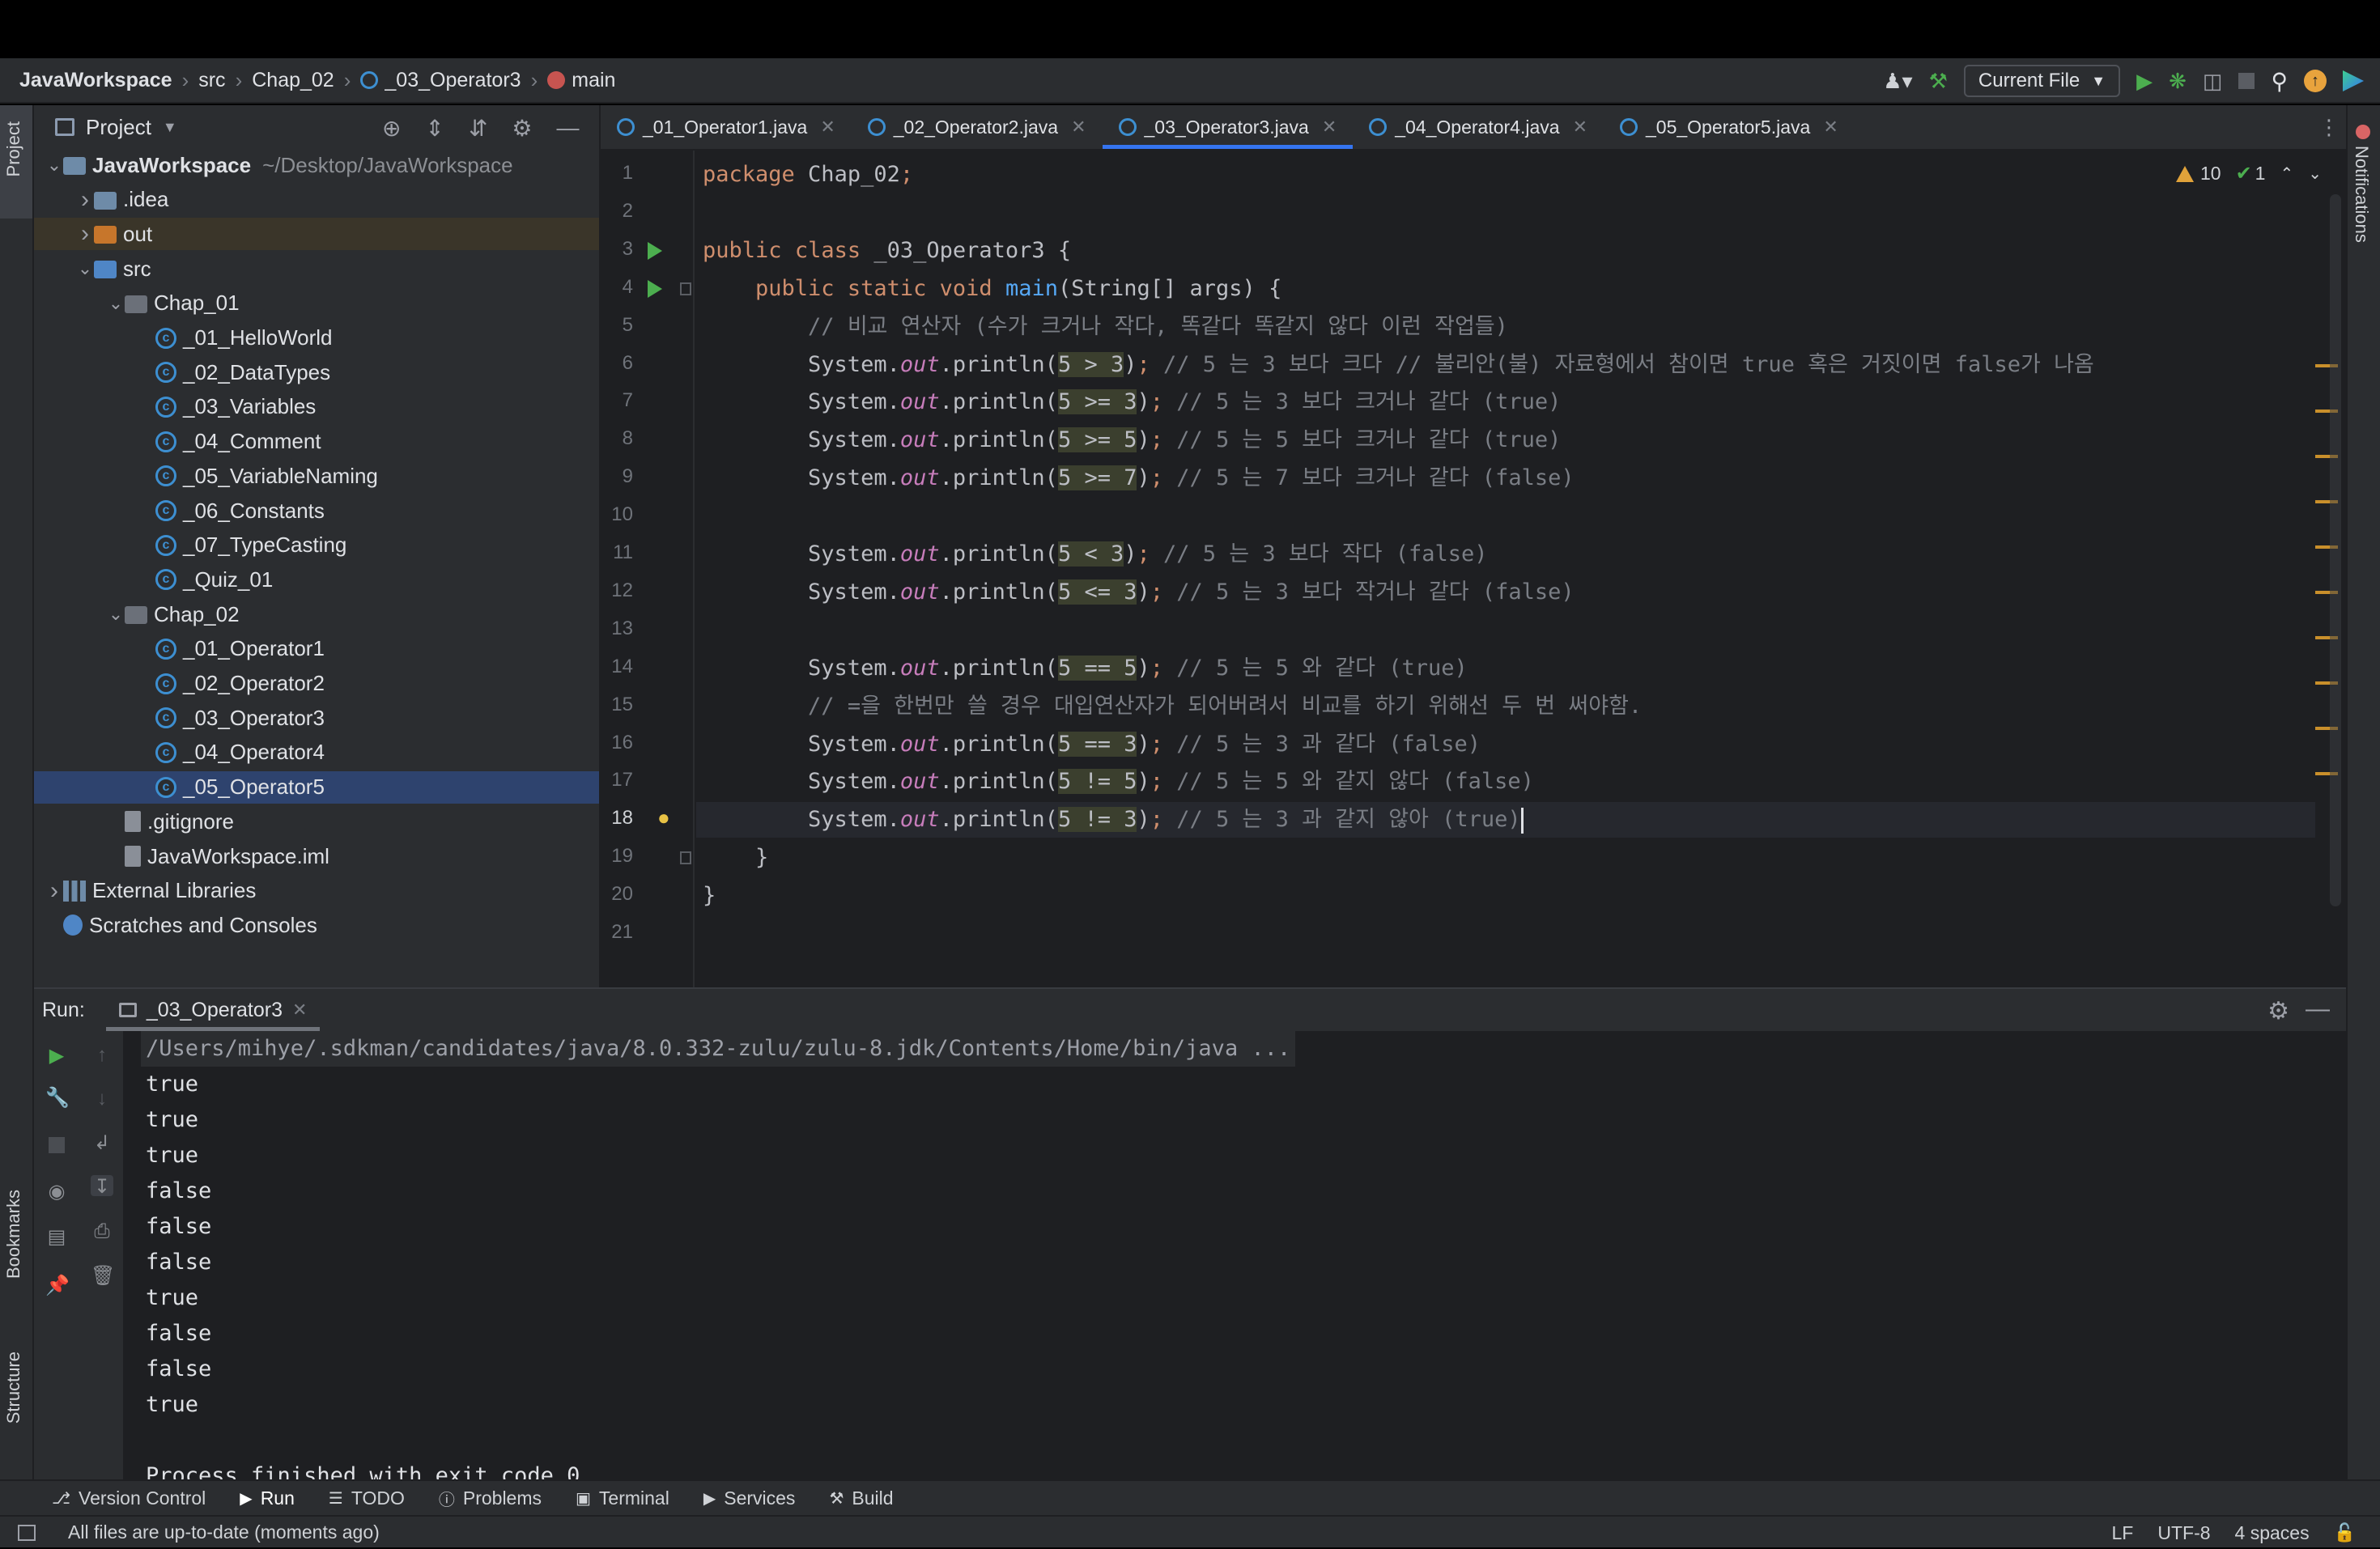 This screenshot has height=1549, width=2380. Describe the element at coordinates (102, 1142) in the screenshot. I see `soft-wrap-icon: ↲` at that location.